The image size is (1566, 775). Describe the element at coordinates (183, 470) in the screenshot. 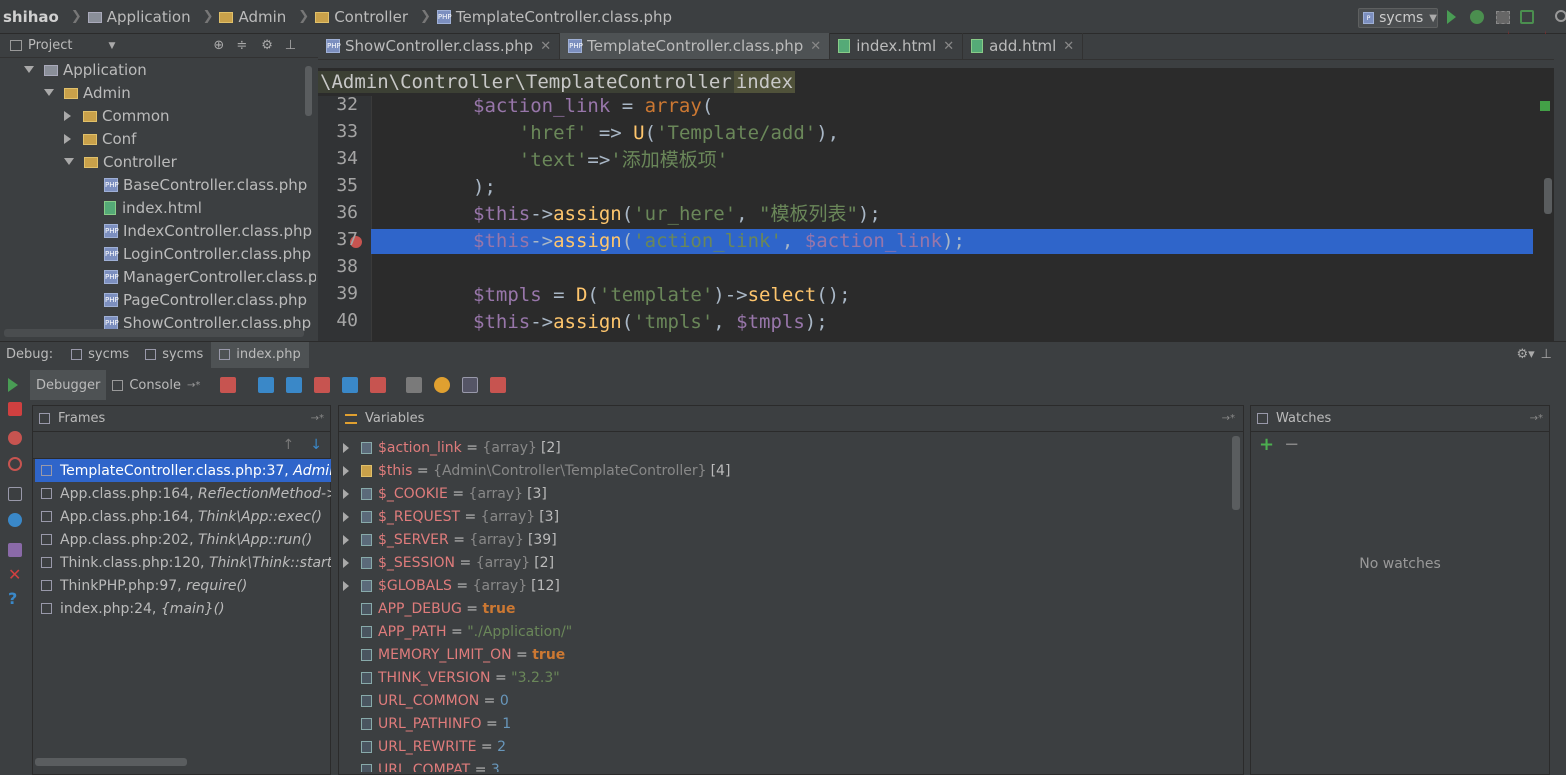

I see `frame-row: TemplateController.class.php:37, Admin\` at that location.